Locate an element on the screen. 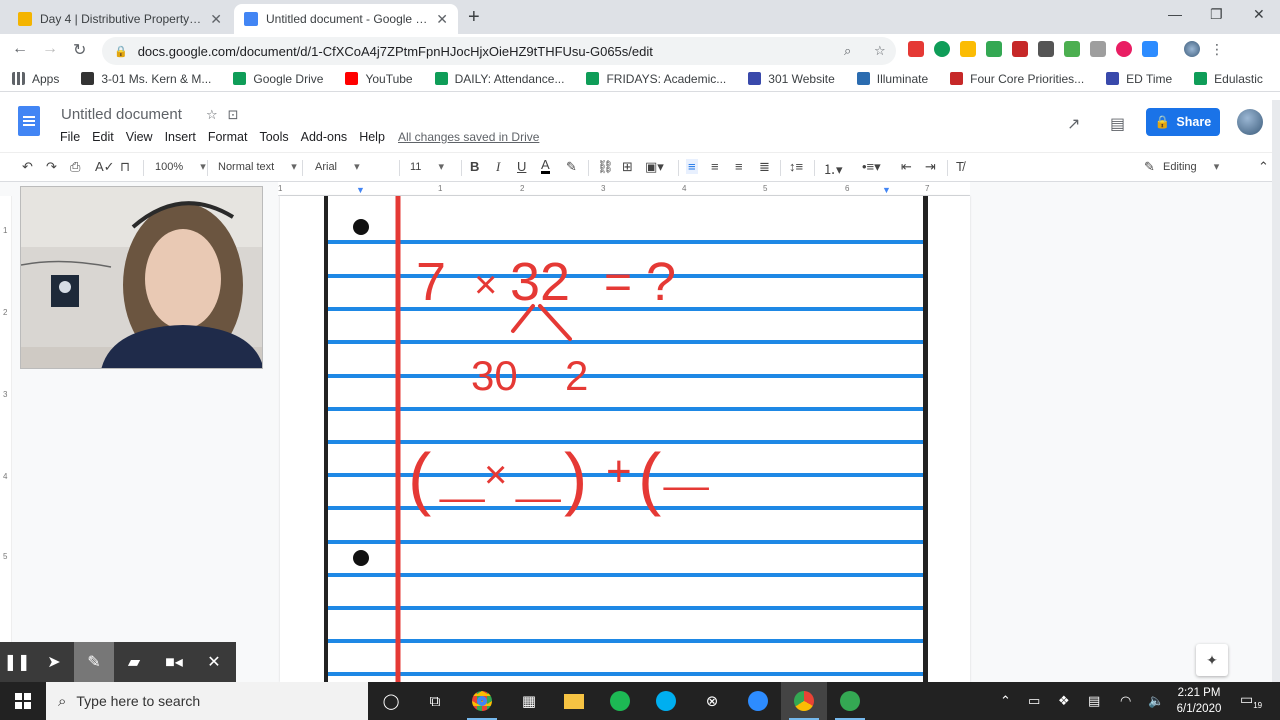 This screenshot has width=1280, height=720. add-comment-icon: ⊞ is located at coordinates (627, 167).